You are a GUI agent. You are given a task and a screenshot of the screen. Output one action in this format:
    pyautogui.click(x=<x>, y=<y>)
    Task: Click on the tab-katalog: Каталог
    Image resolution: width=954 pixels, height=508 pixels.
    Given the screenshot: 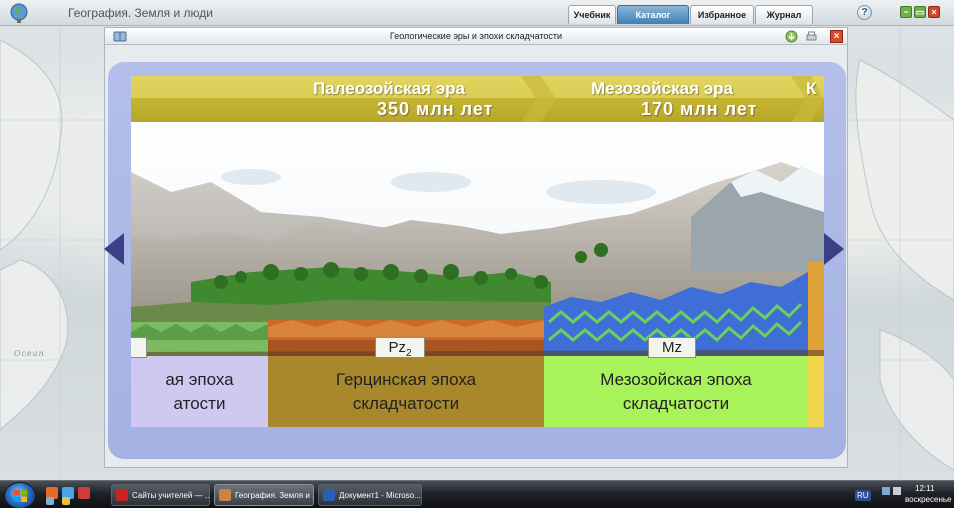 What is the action you would take?
    pyautogui.click(x=653, y=14)
    